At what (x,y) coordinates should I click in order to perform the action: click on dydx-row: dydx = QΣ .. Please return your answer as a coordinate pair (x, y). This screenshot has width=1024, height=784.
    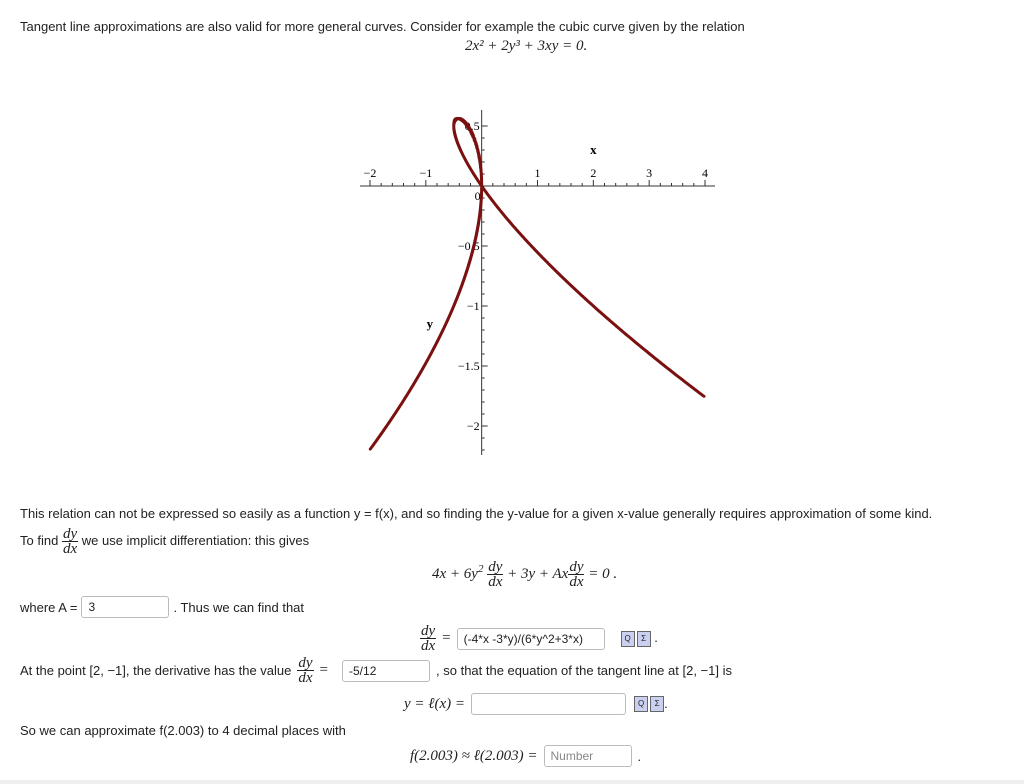
    Looking at the image, I should click on (539, 639).